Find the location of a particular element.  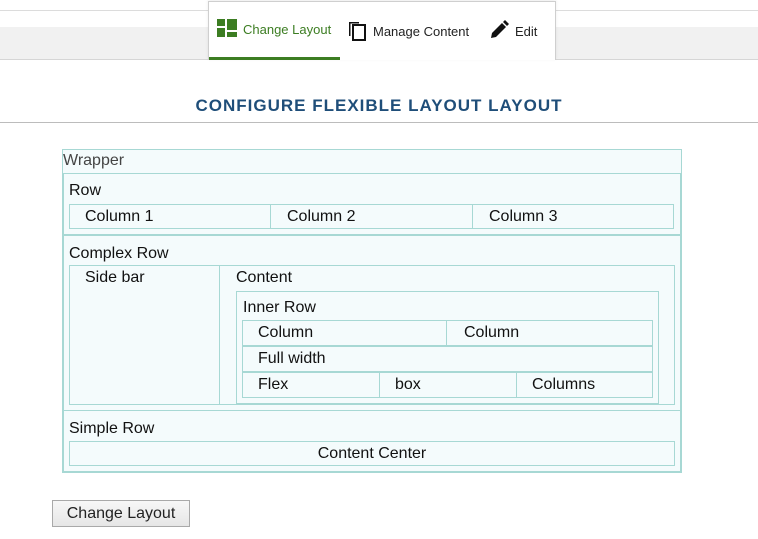

row-column-3: Column 3 is located at coordinates (573, 216).